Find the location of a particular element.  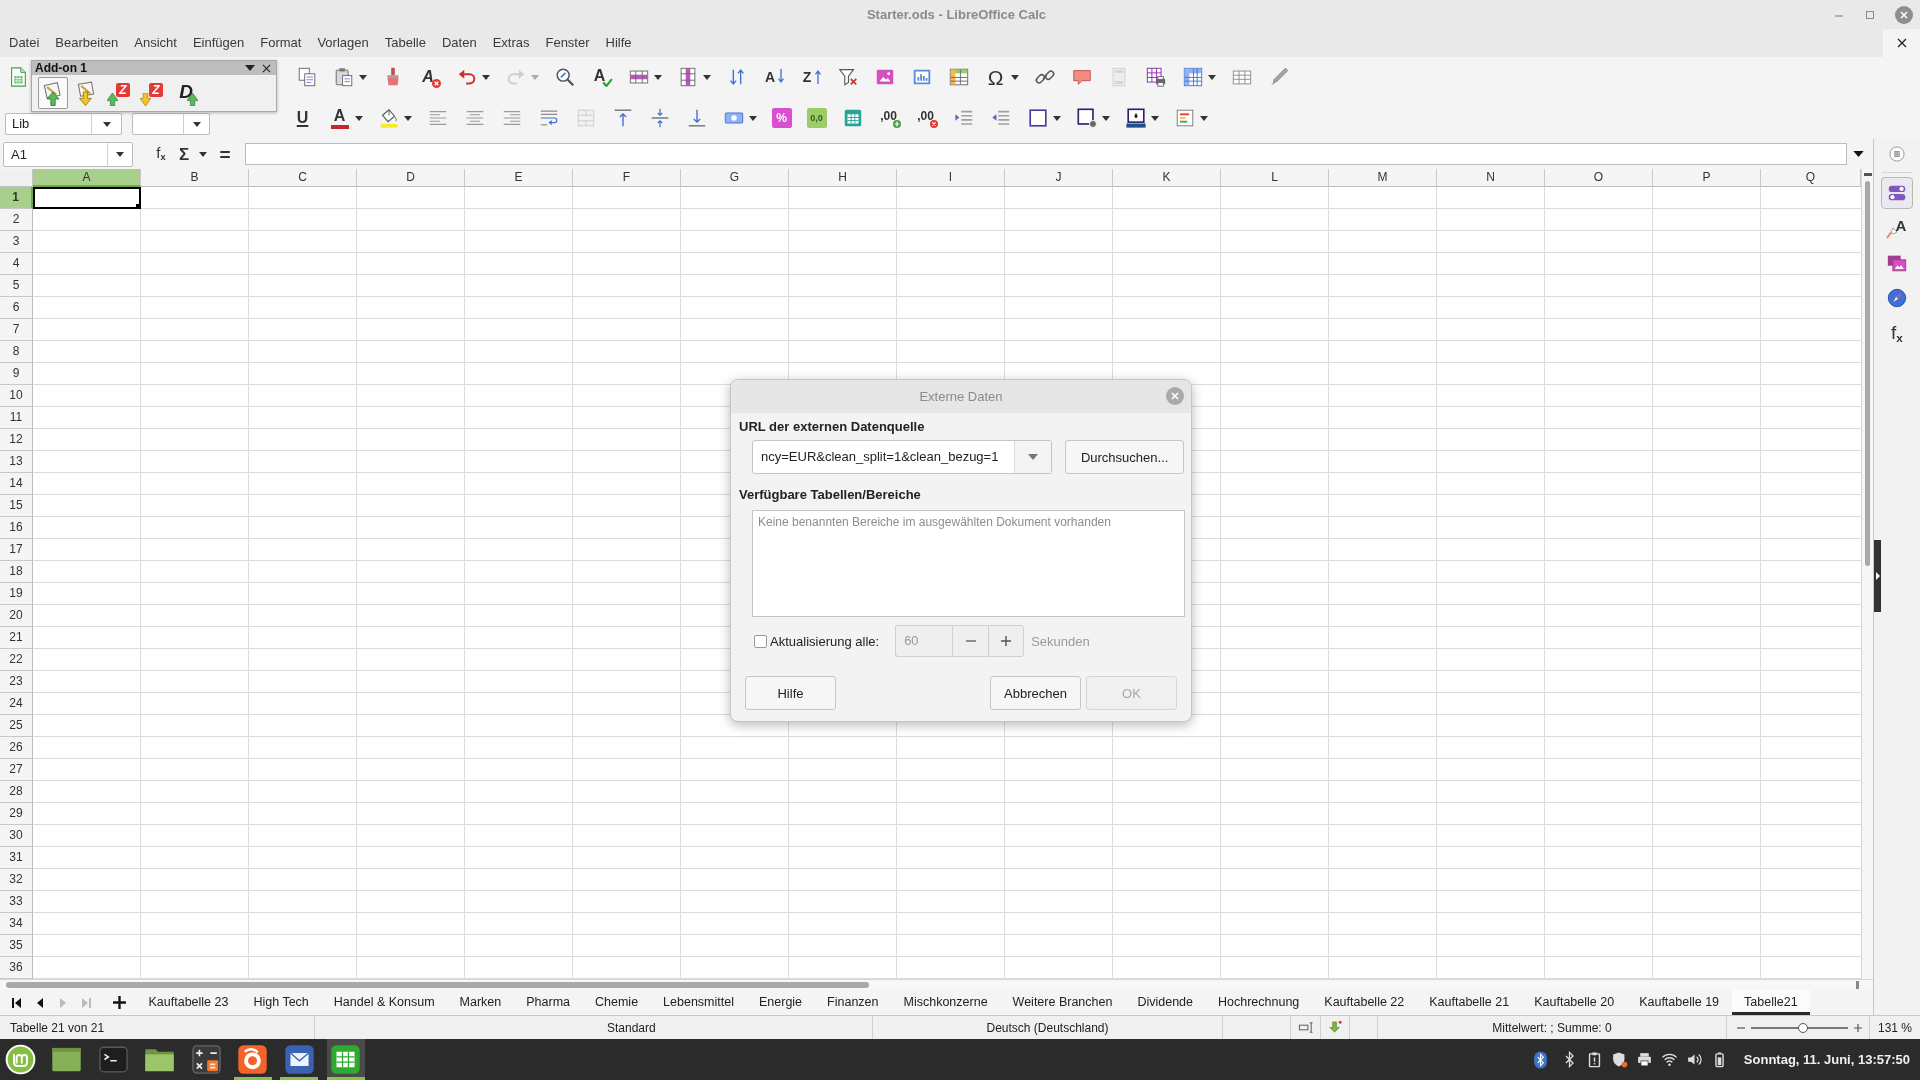

checkbox-label: Aktualisierung alle: is located at coordinates (825, 641).